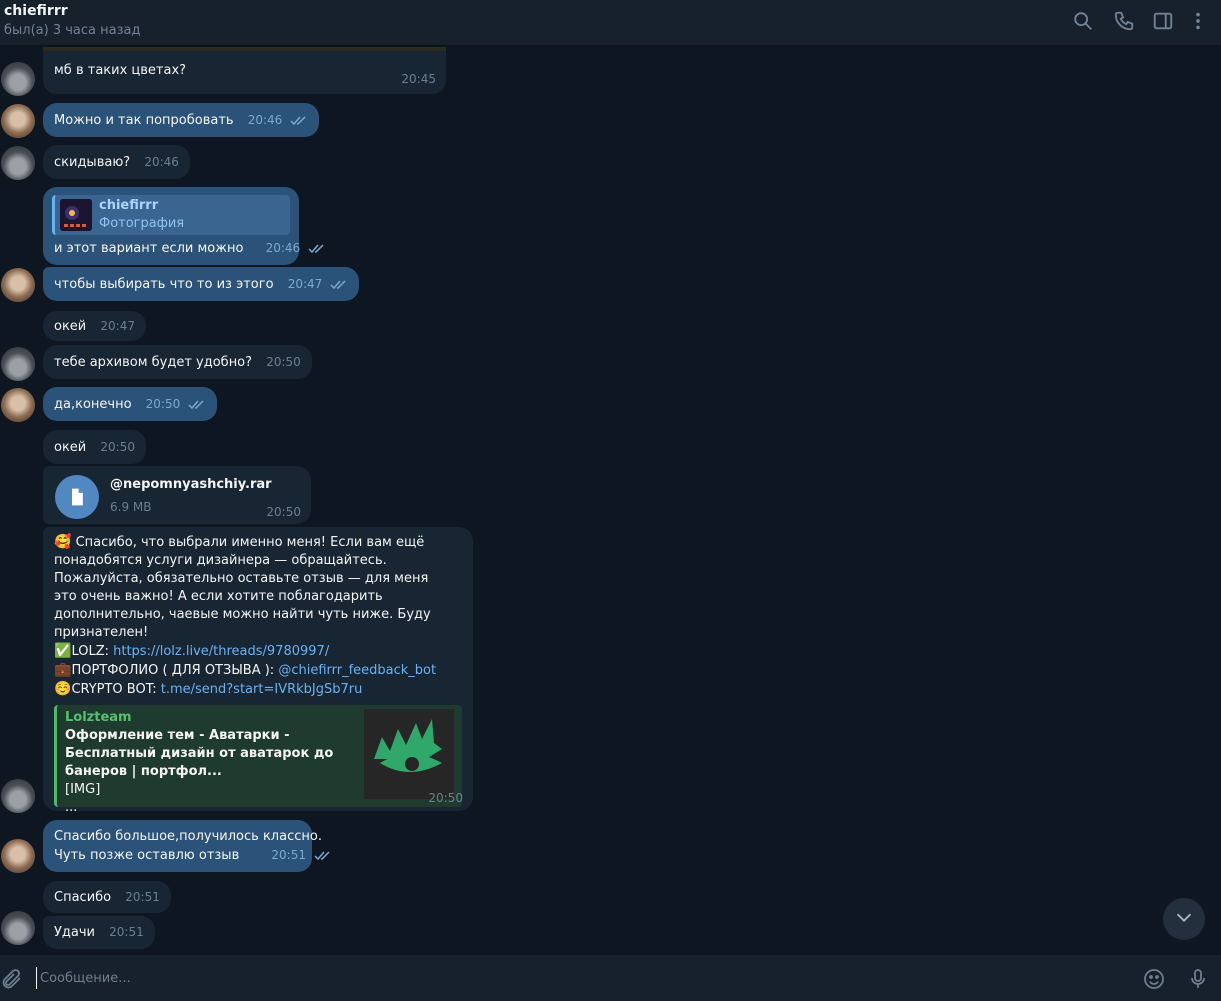  Describe the element at coordinates (63, 689) in the screenshot. I see `smile-emoji: ☺️` at that location.